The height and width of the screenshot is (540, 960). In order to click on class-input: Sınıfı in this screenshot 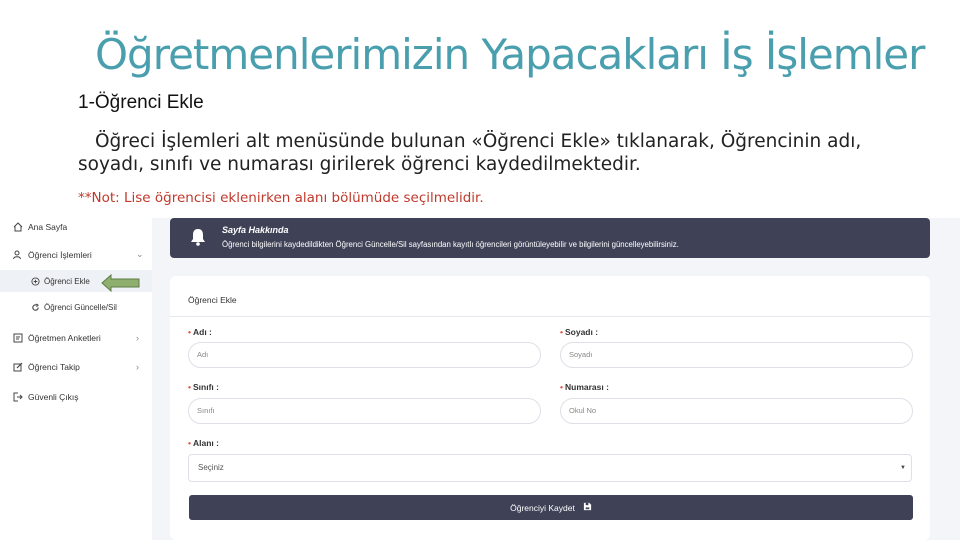, I will do `click(364, 411)`.